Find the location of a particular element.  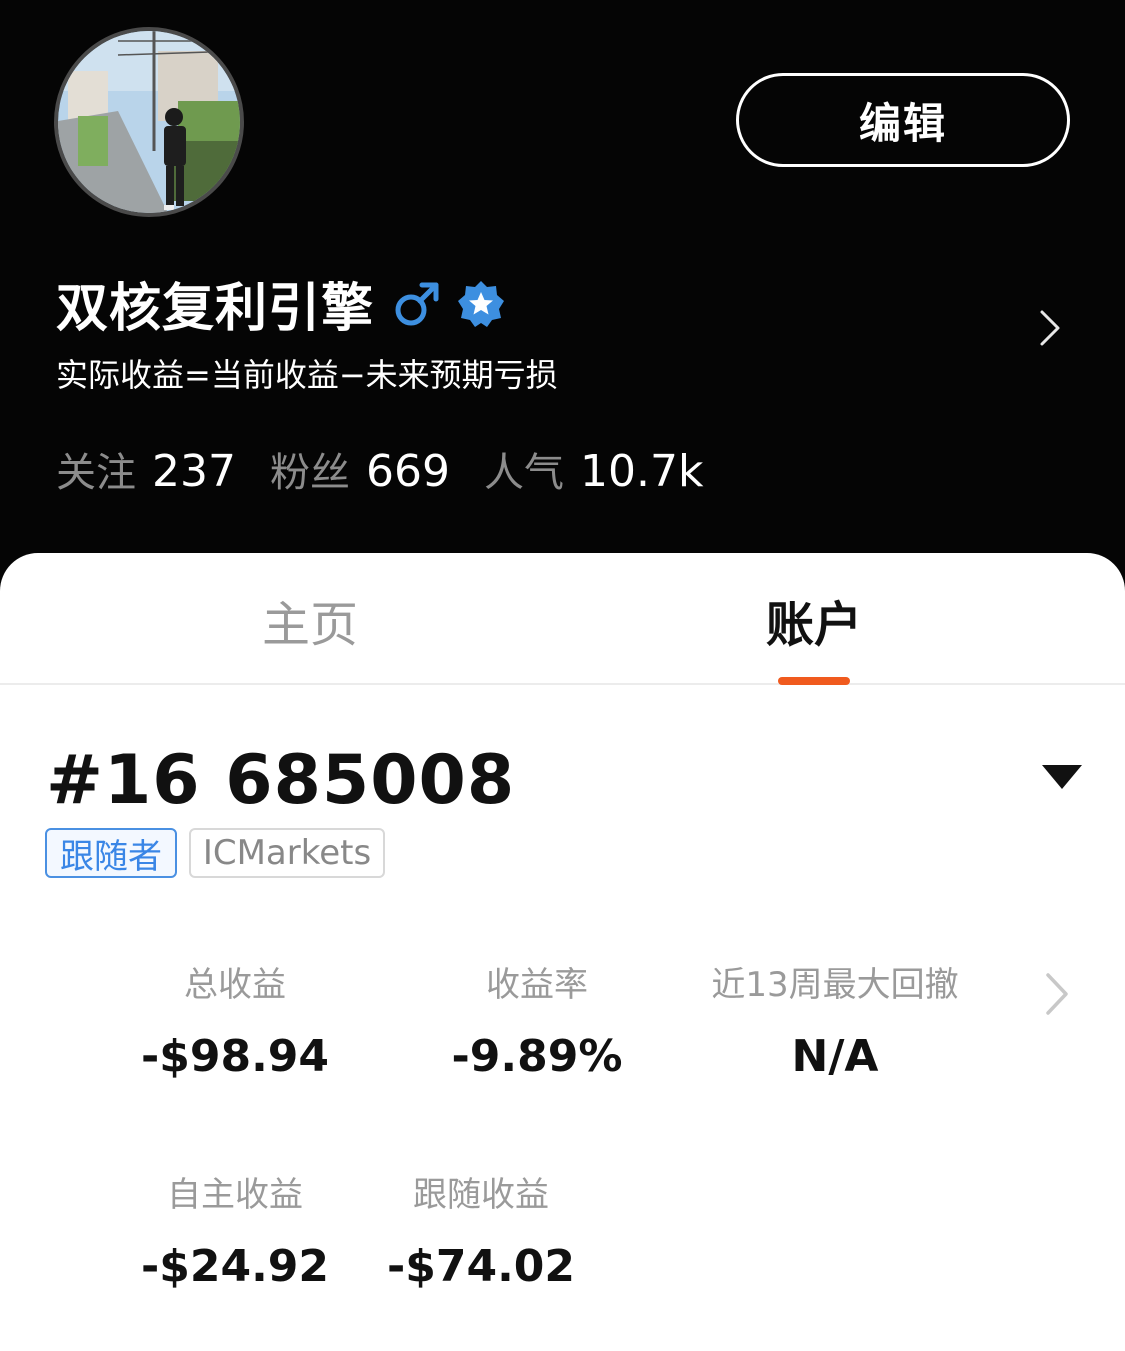

profile-stats: 关注 237 粉丝 669 人气 10.7k is located at coordinates (396, 469).